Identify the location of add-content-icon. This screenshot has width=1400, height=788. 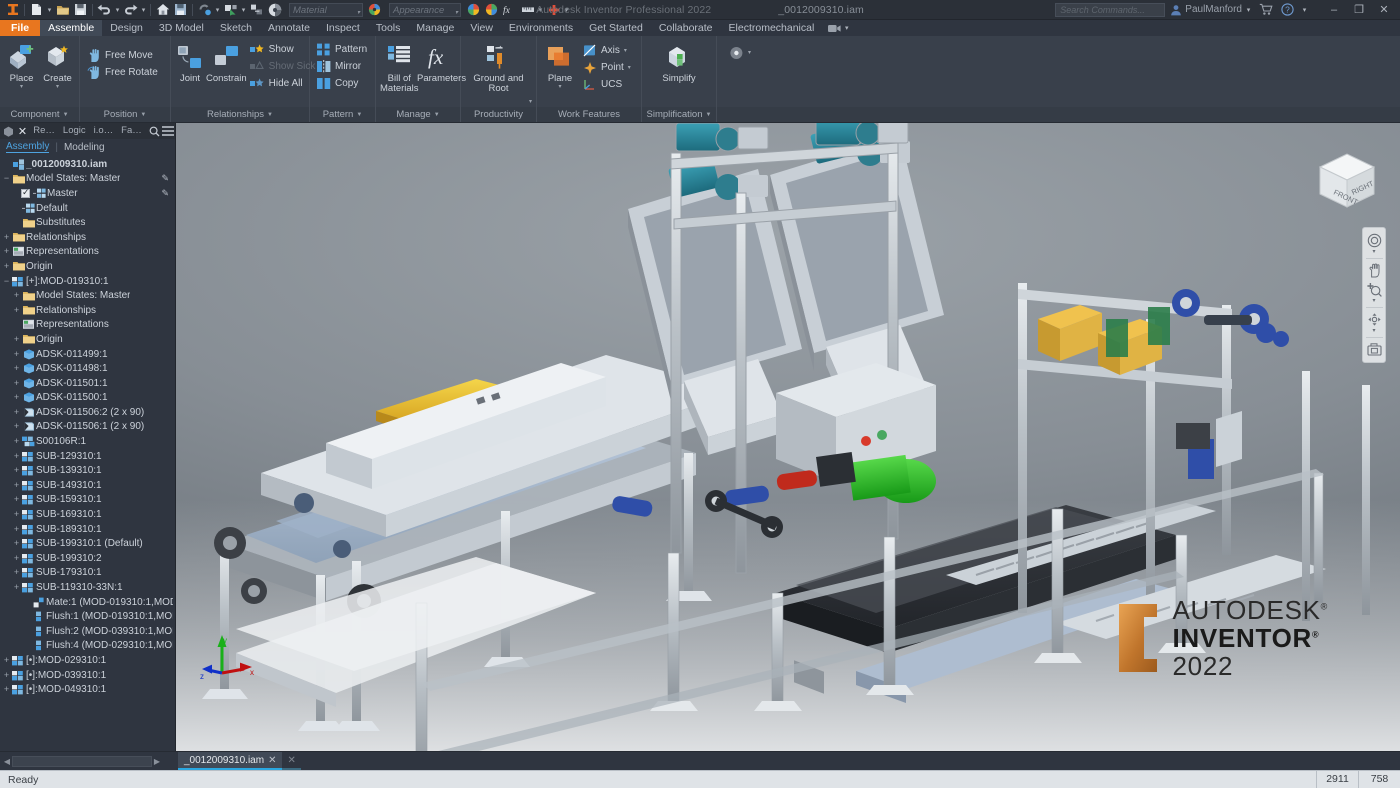
(553, 10).